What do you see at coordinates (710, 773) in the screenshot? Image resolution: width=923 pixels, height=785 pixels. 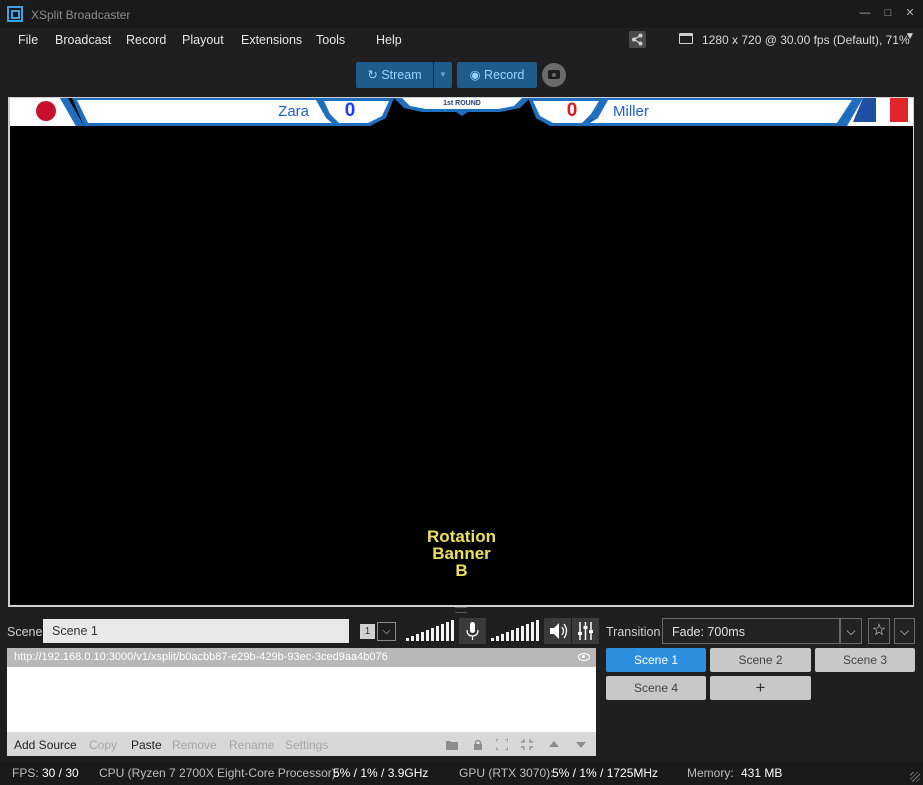 I see `memory-label: Memory:` at bounding box center [710, 773].